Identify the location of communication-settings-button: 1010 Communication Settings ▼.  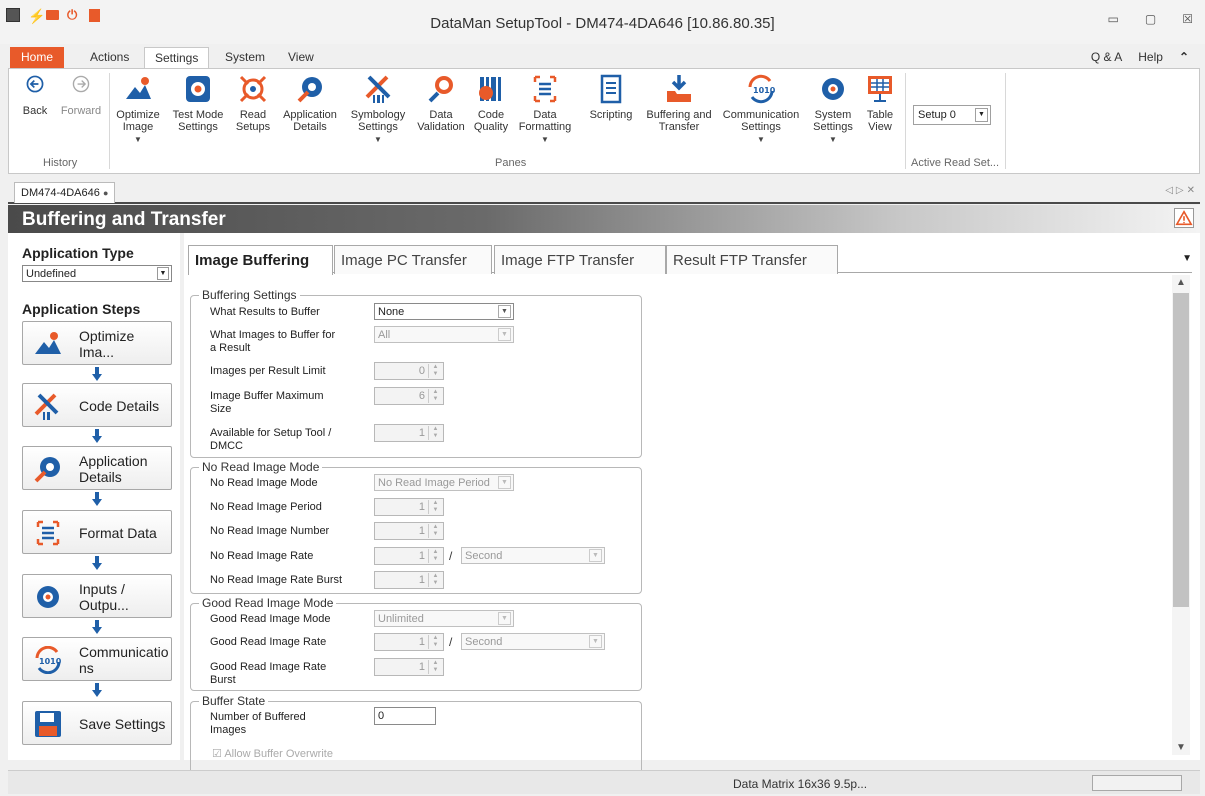
(761, 109).